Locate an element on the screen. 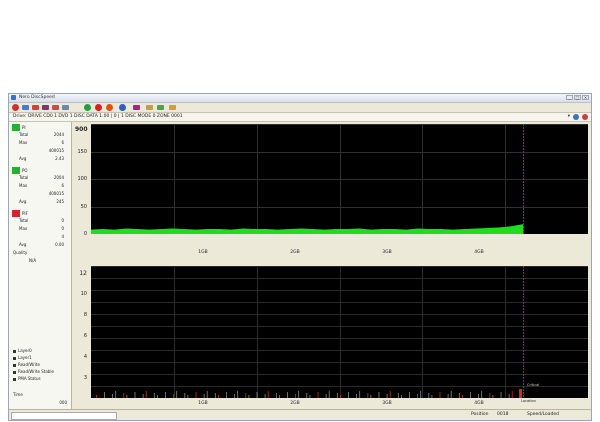  save-icon is located at coordinates (35, 107).